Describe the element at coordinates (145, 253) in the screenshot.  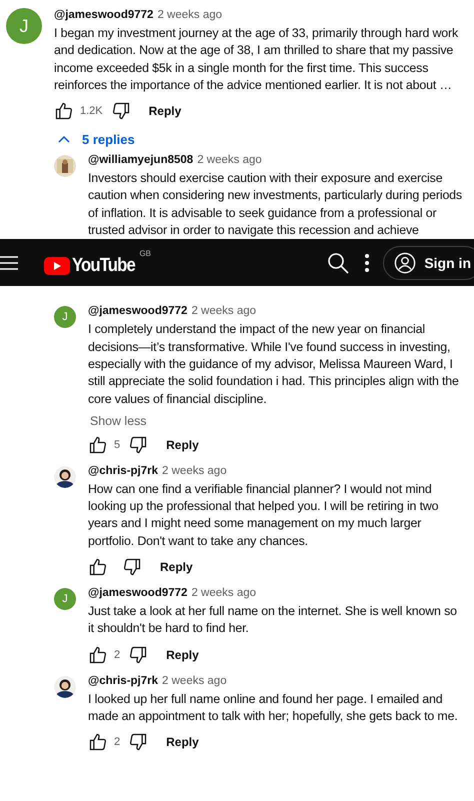
I see `region-code: GB` at that location.